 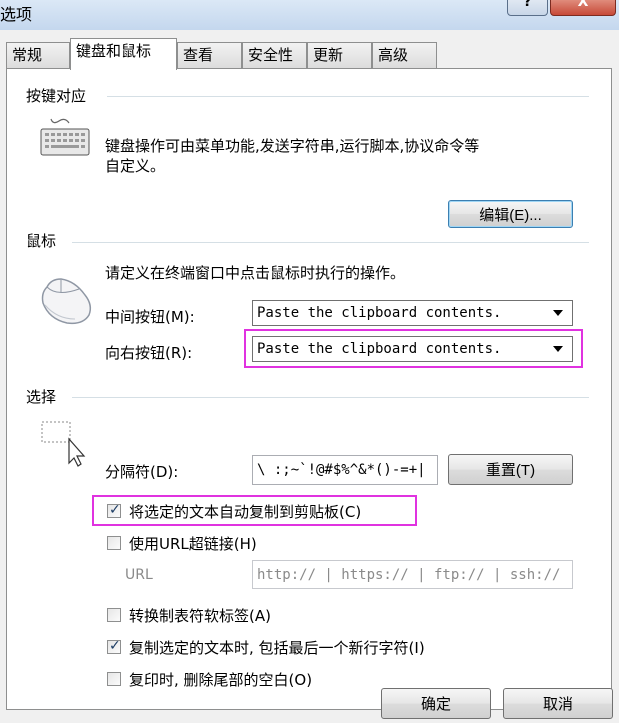 I want to click on keyboard-section-title: 按键对应, so click(x=56, y=96).